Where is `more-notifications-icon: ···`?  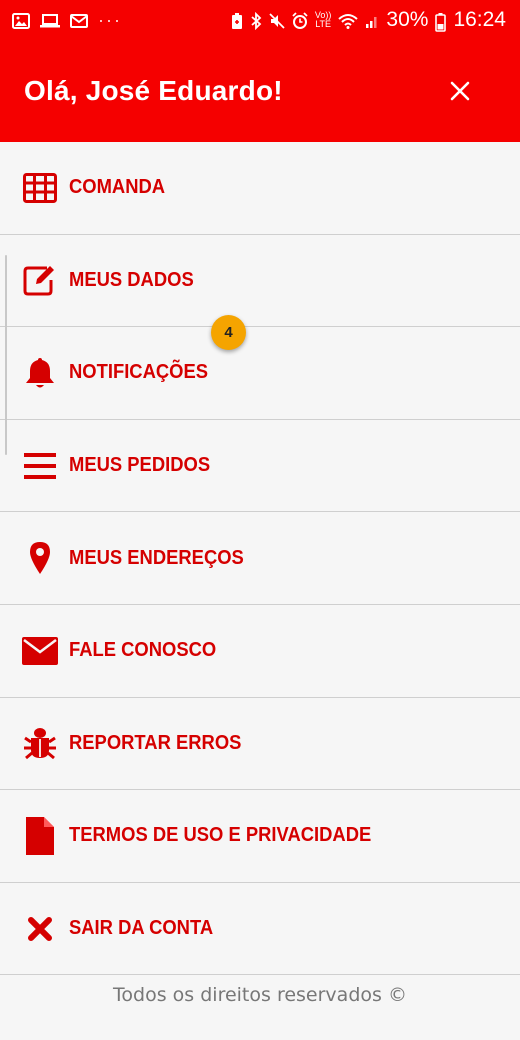 more-notifications-icon: ··· is located at coordinates (110, 19).